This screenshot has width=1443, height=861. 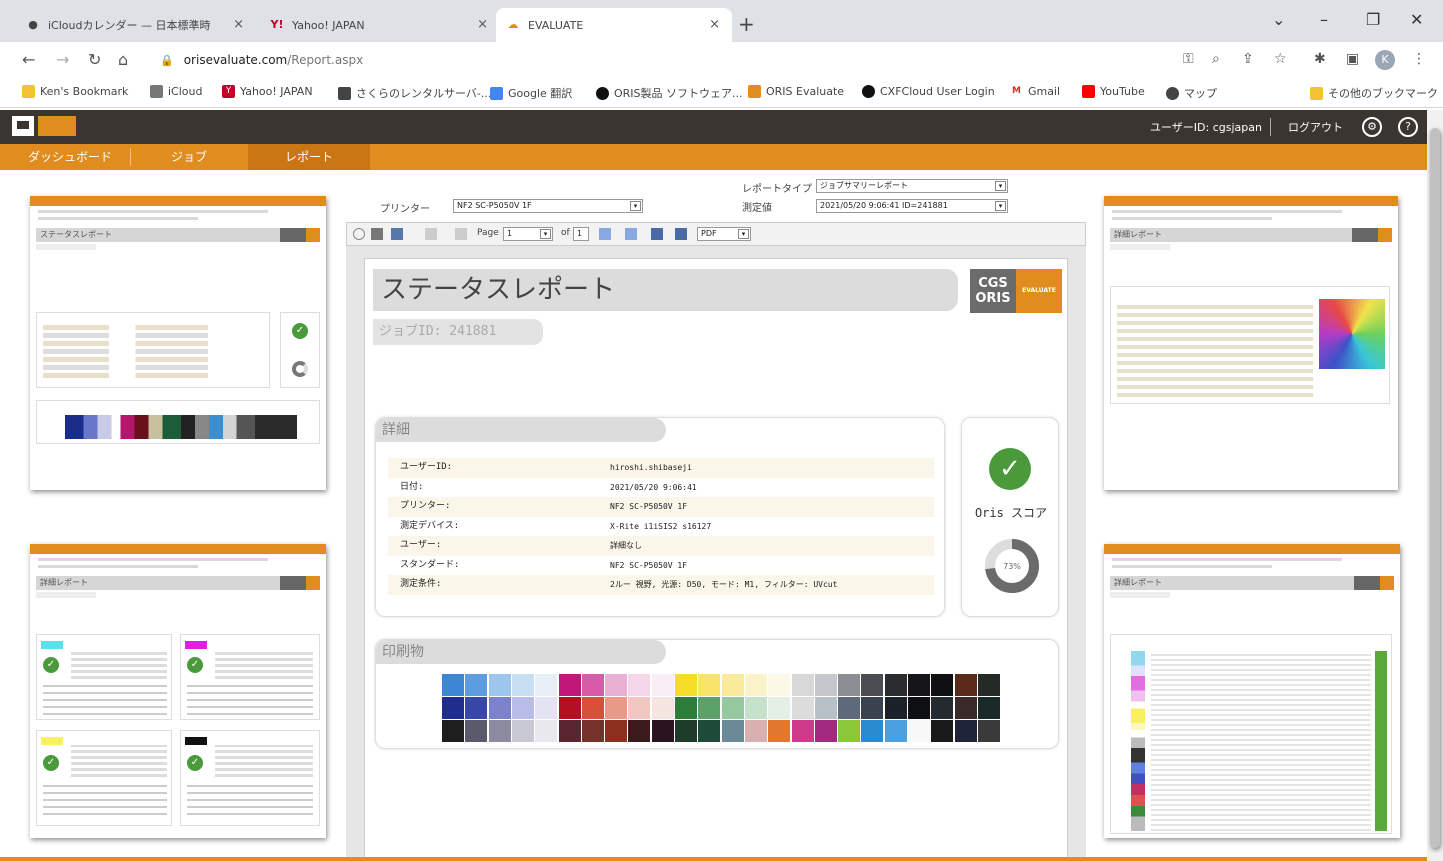 I want to click on bookmark-cxfcloud: CXFCloud User Login, so click(x=928, y=91).